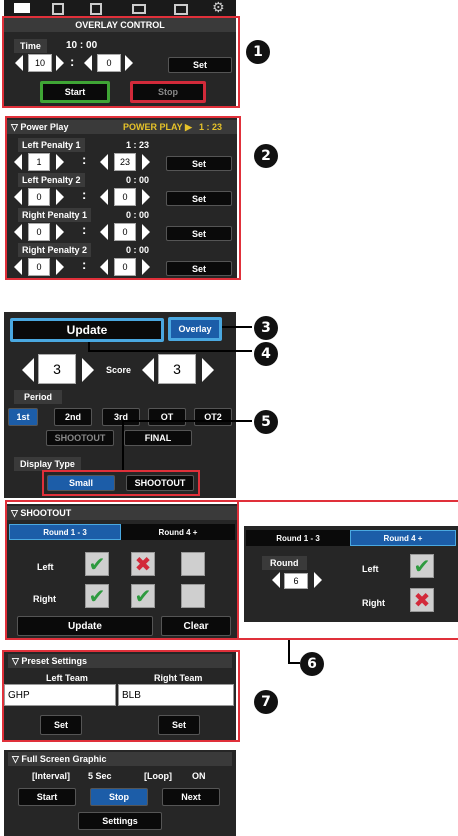 Image resolution: width=458 pixels, height=836 pixels. Describe the element at coordinates (158, 776) in the screenshot. I see `loop-label: [Loop]` at that location.